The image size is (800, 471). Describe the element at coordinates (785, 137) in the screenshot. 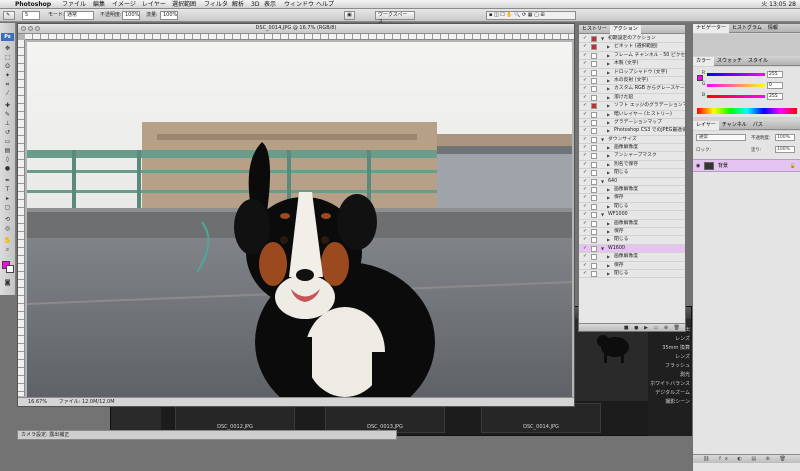

I see `layer-opacity-field: 100%` at that location.